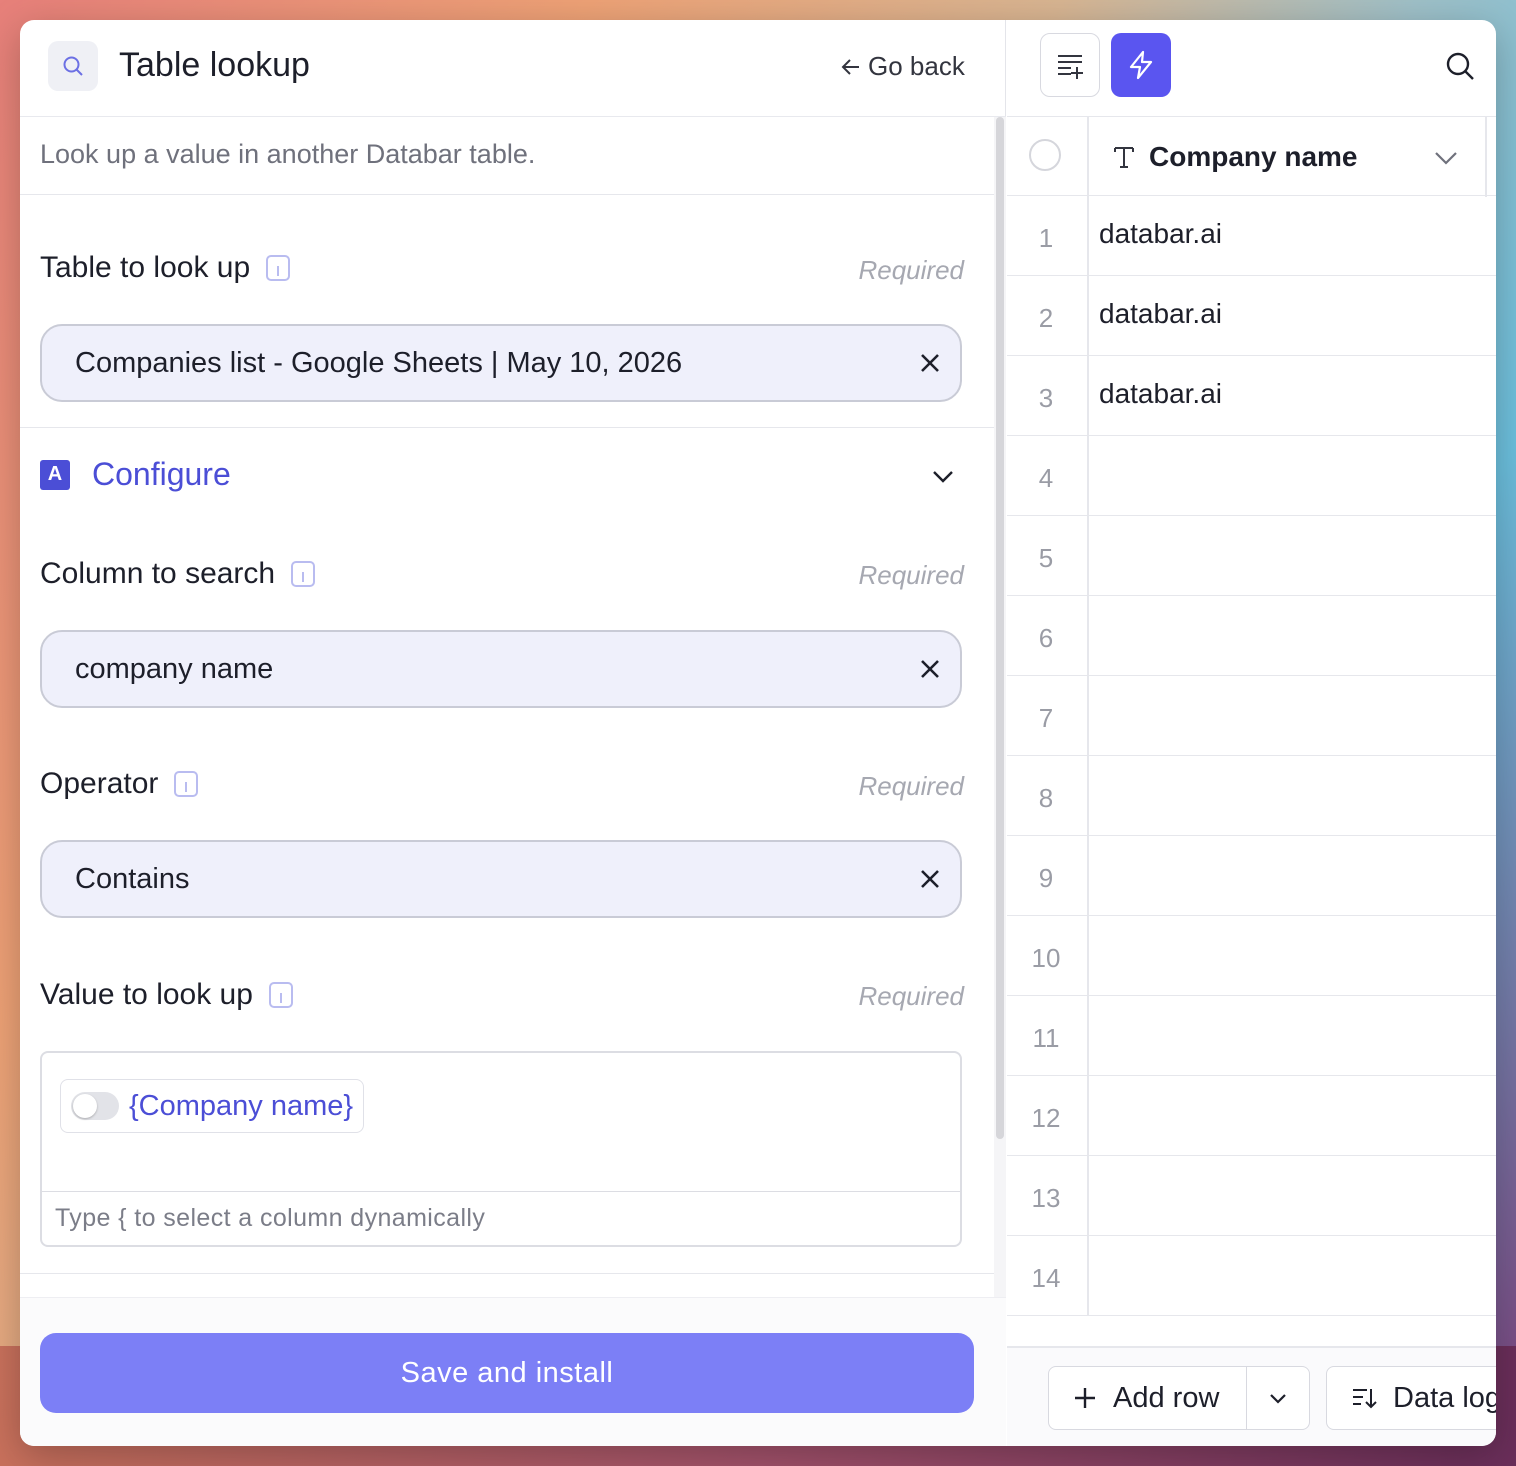 Image resolution: width=1516 pixels, height=1466 pixels. I want to click on scrollbar-thumb, so click(1000, 628).